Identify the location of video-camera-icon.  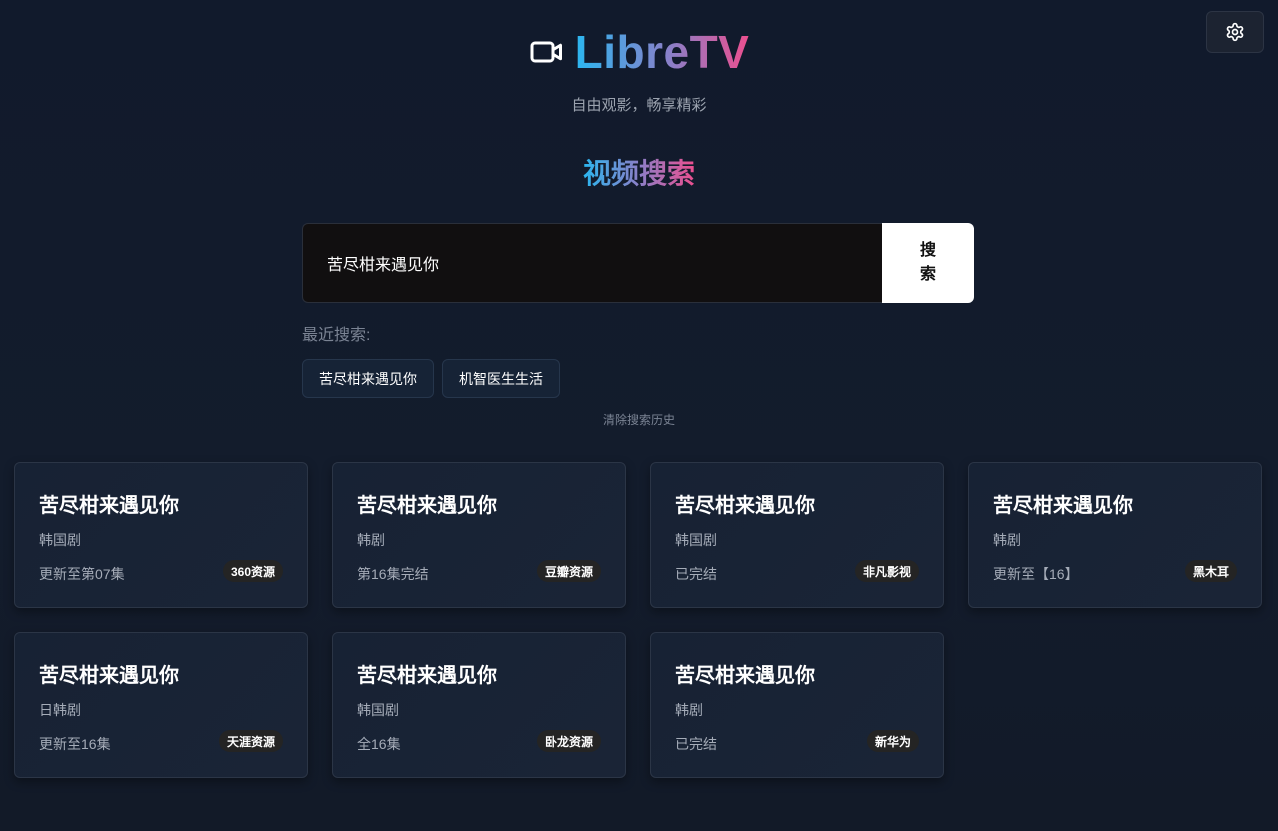
(547, 52).